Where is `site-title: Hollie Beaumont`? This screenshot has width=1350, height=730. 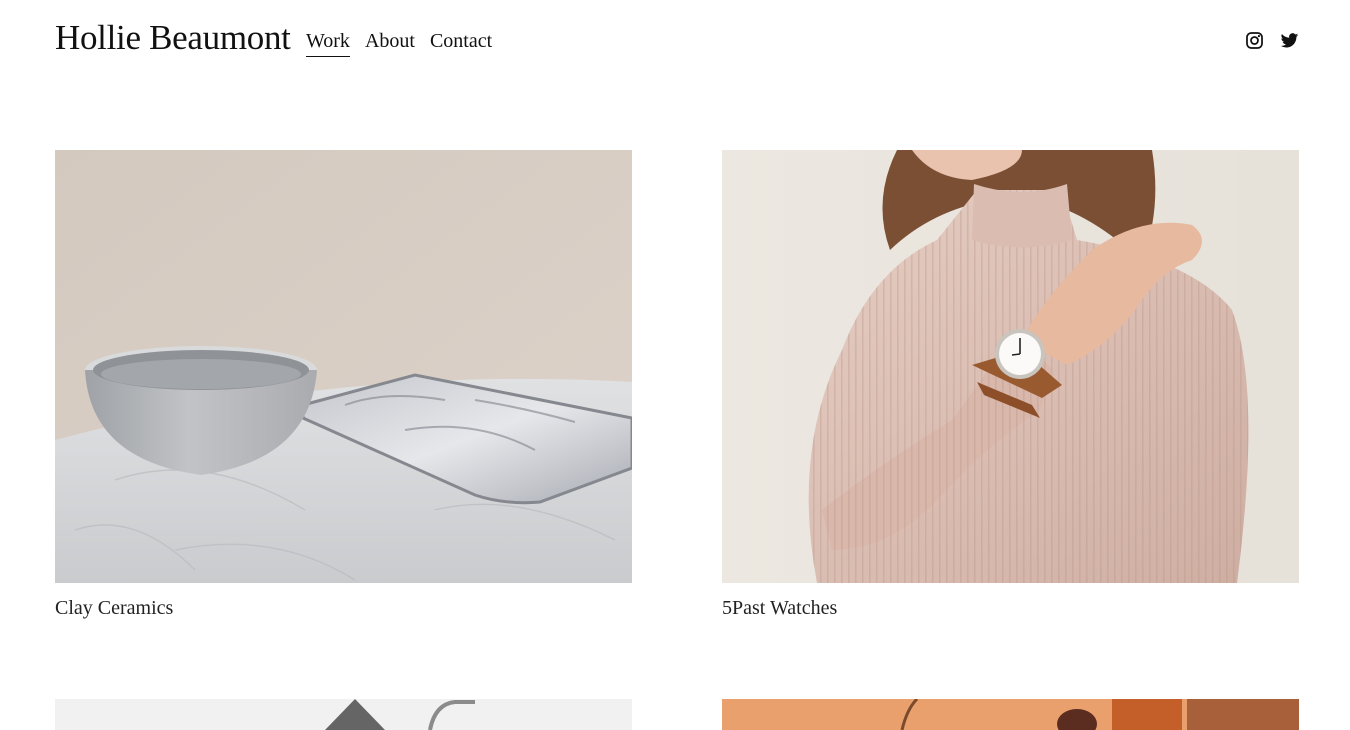
site-title: Hollie Beaumont is located at coordinates (173, 38).